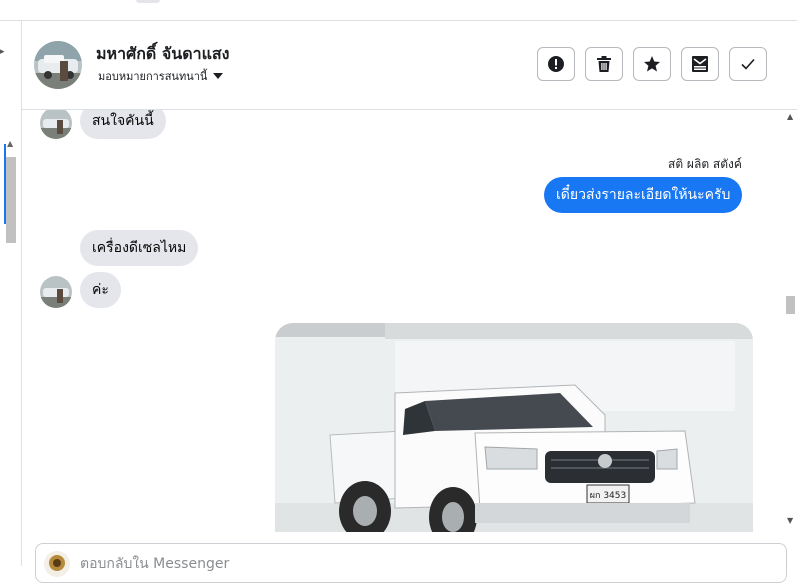 The height and width of the screenshot is (583, 797). I want to click on spam-button, so click(556, 64).